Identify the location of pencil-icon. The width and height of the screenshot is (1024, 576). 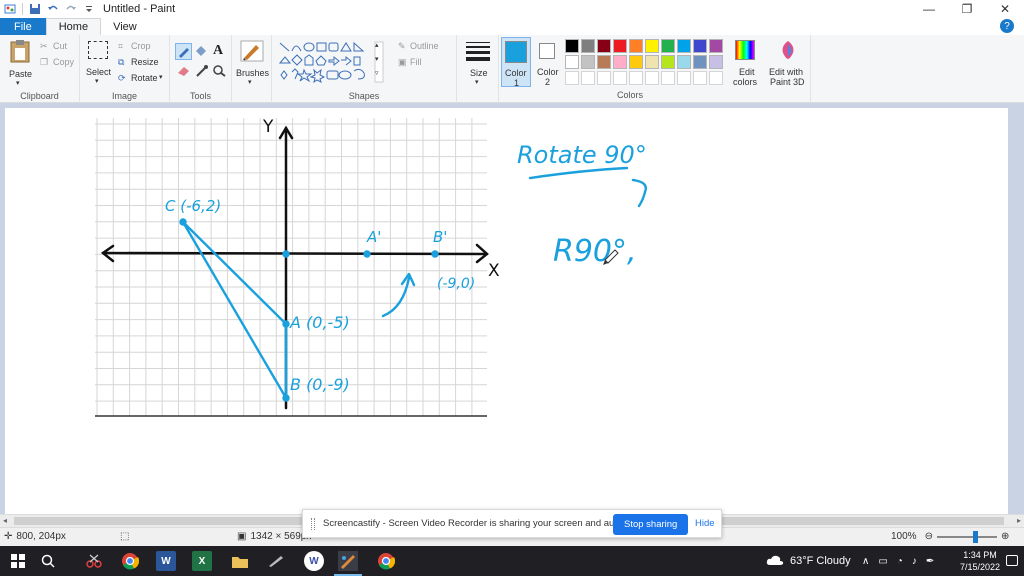
(183, 51).